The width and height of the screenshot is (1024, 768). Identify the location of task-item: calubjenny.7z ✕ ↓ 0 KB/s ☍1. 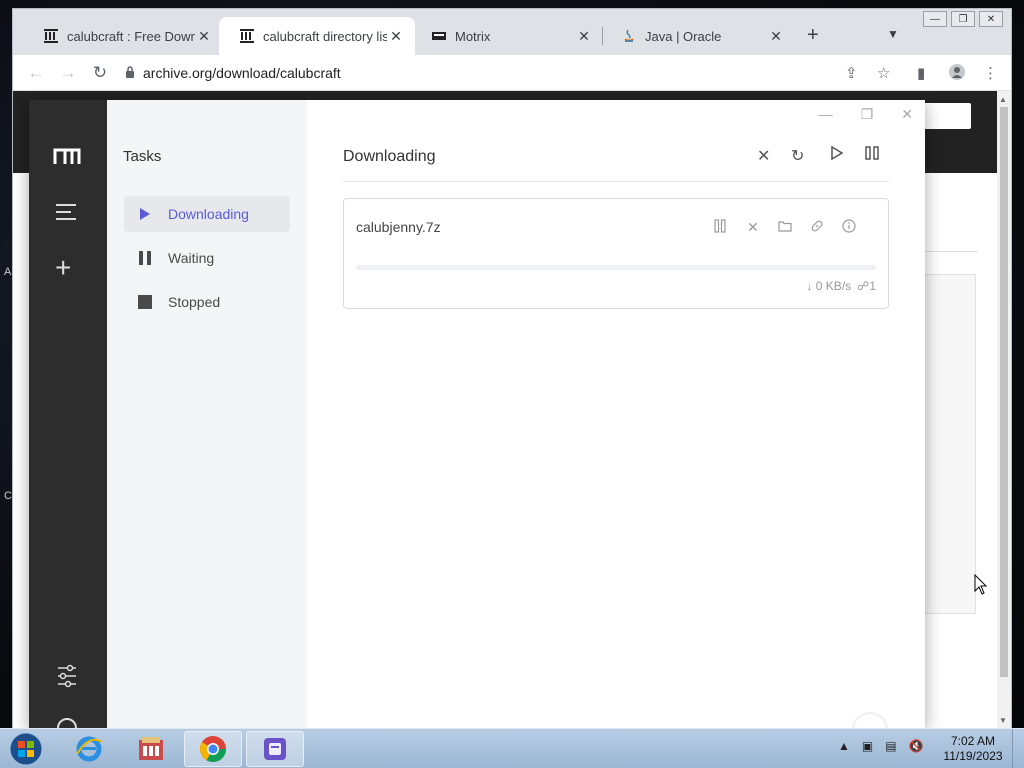
(616, 253).